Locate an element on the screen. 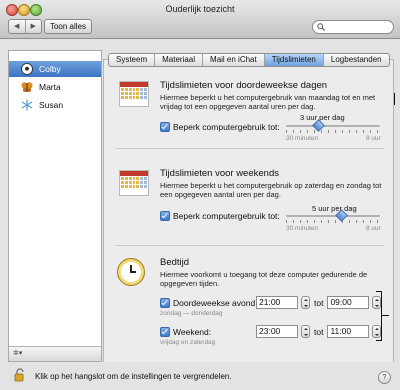 This screenshot has width=400, height=390. search-icon is located at coordinates (321, 27).